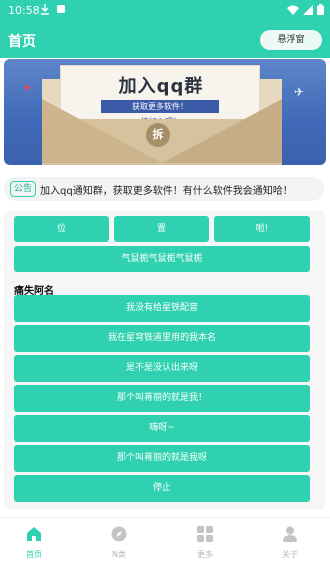 Image resolution: width=330 pixels, height=565 pixels. I want to click on top-button-2: 置, so click(161, 229).